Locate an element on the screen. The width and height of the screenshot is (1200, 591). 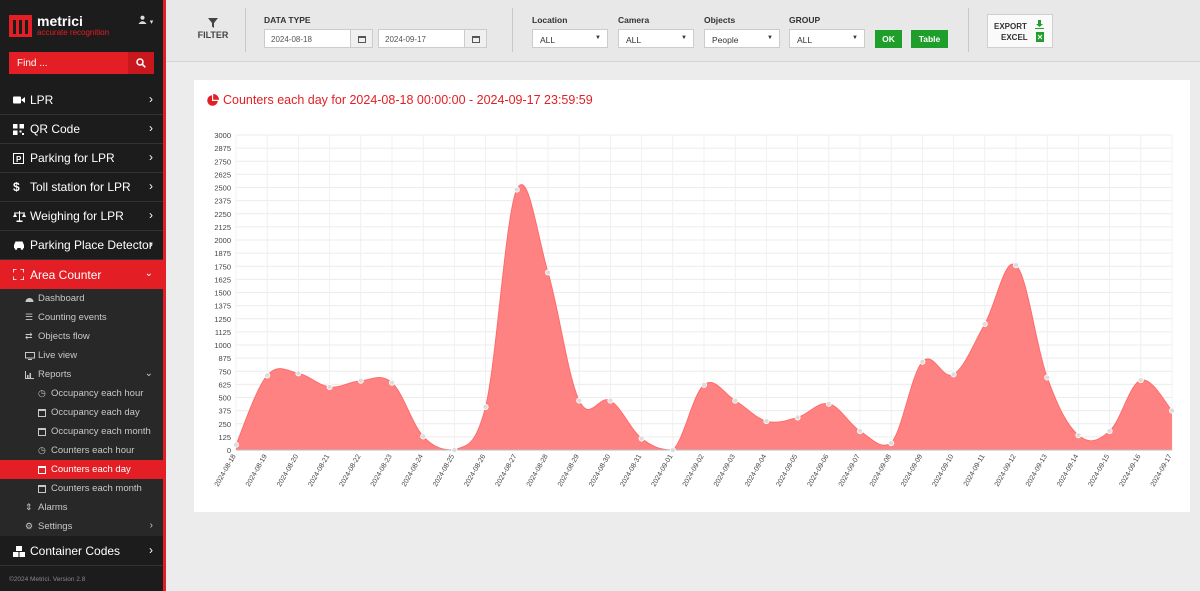
clock-icon: ◷ is located at coordinates (42, 450).